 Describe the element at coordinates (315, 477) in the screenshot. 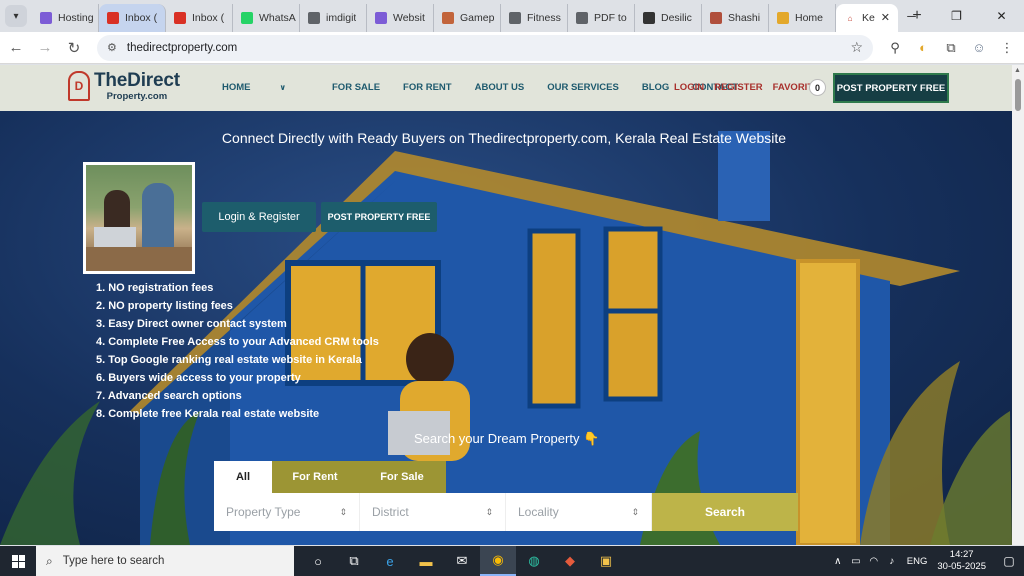

I see `tab-for-rent: For Rent` at that location.